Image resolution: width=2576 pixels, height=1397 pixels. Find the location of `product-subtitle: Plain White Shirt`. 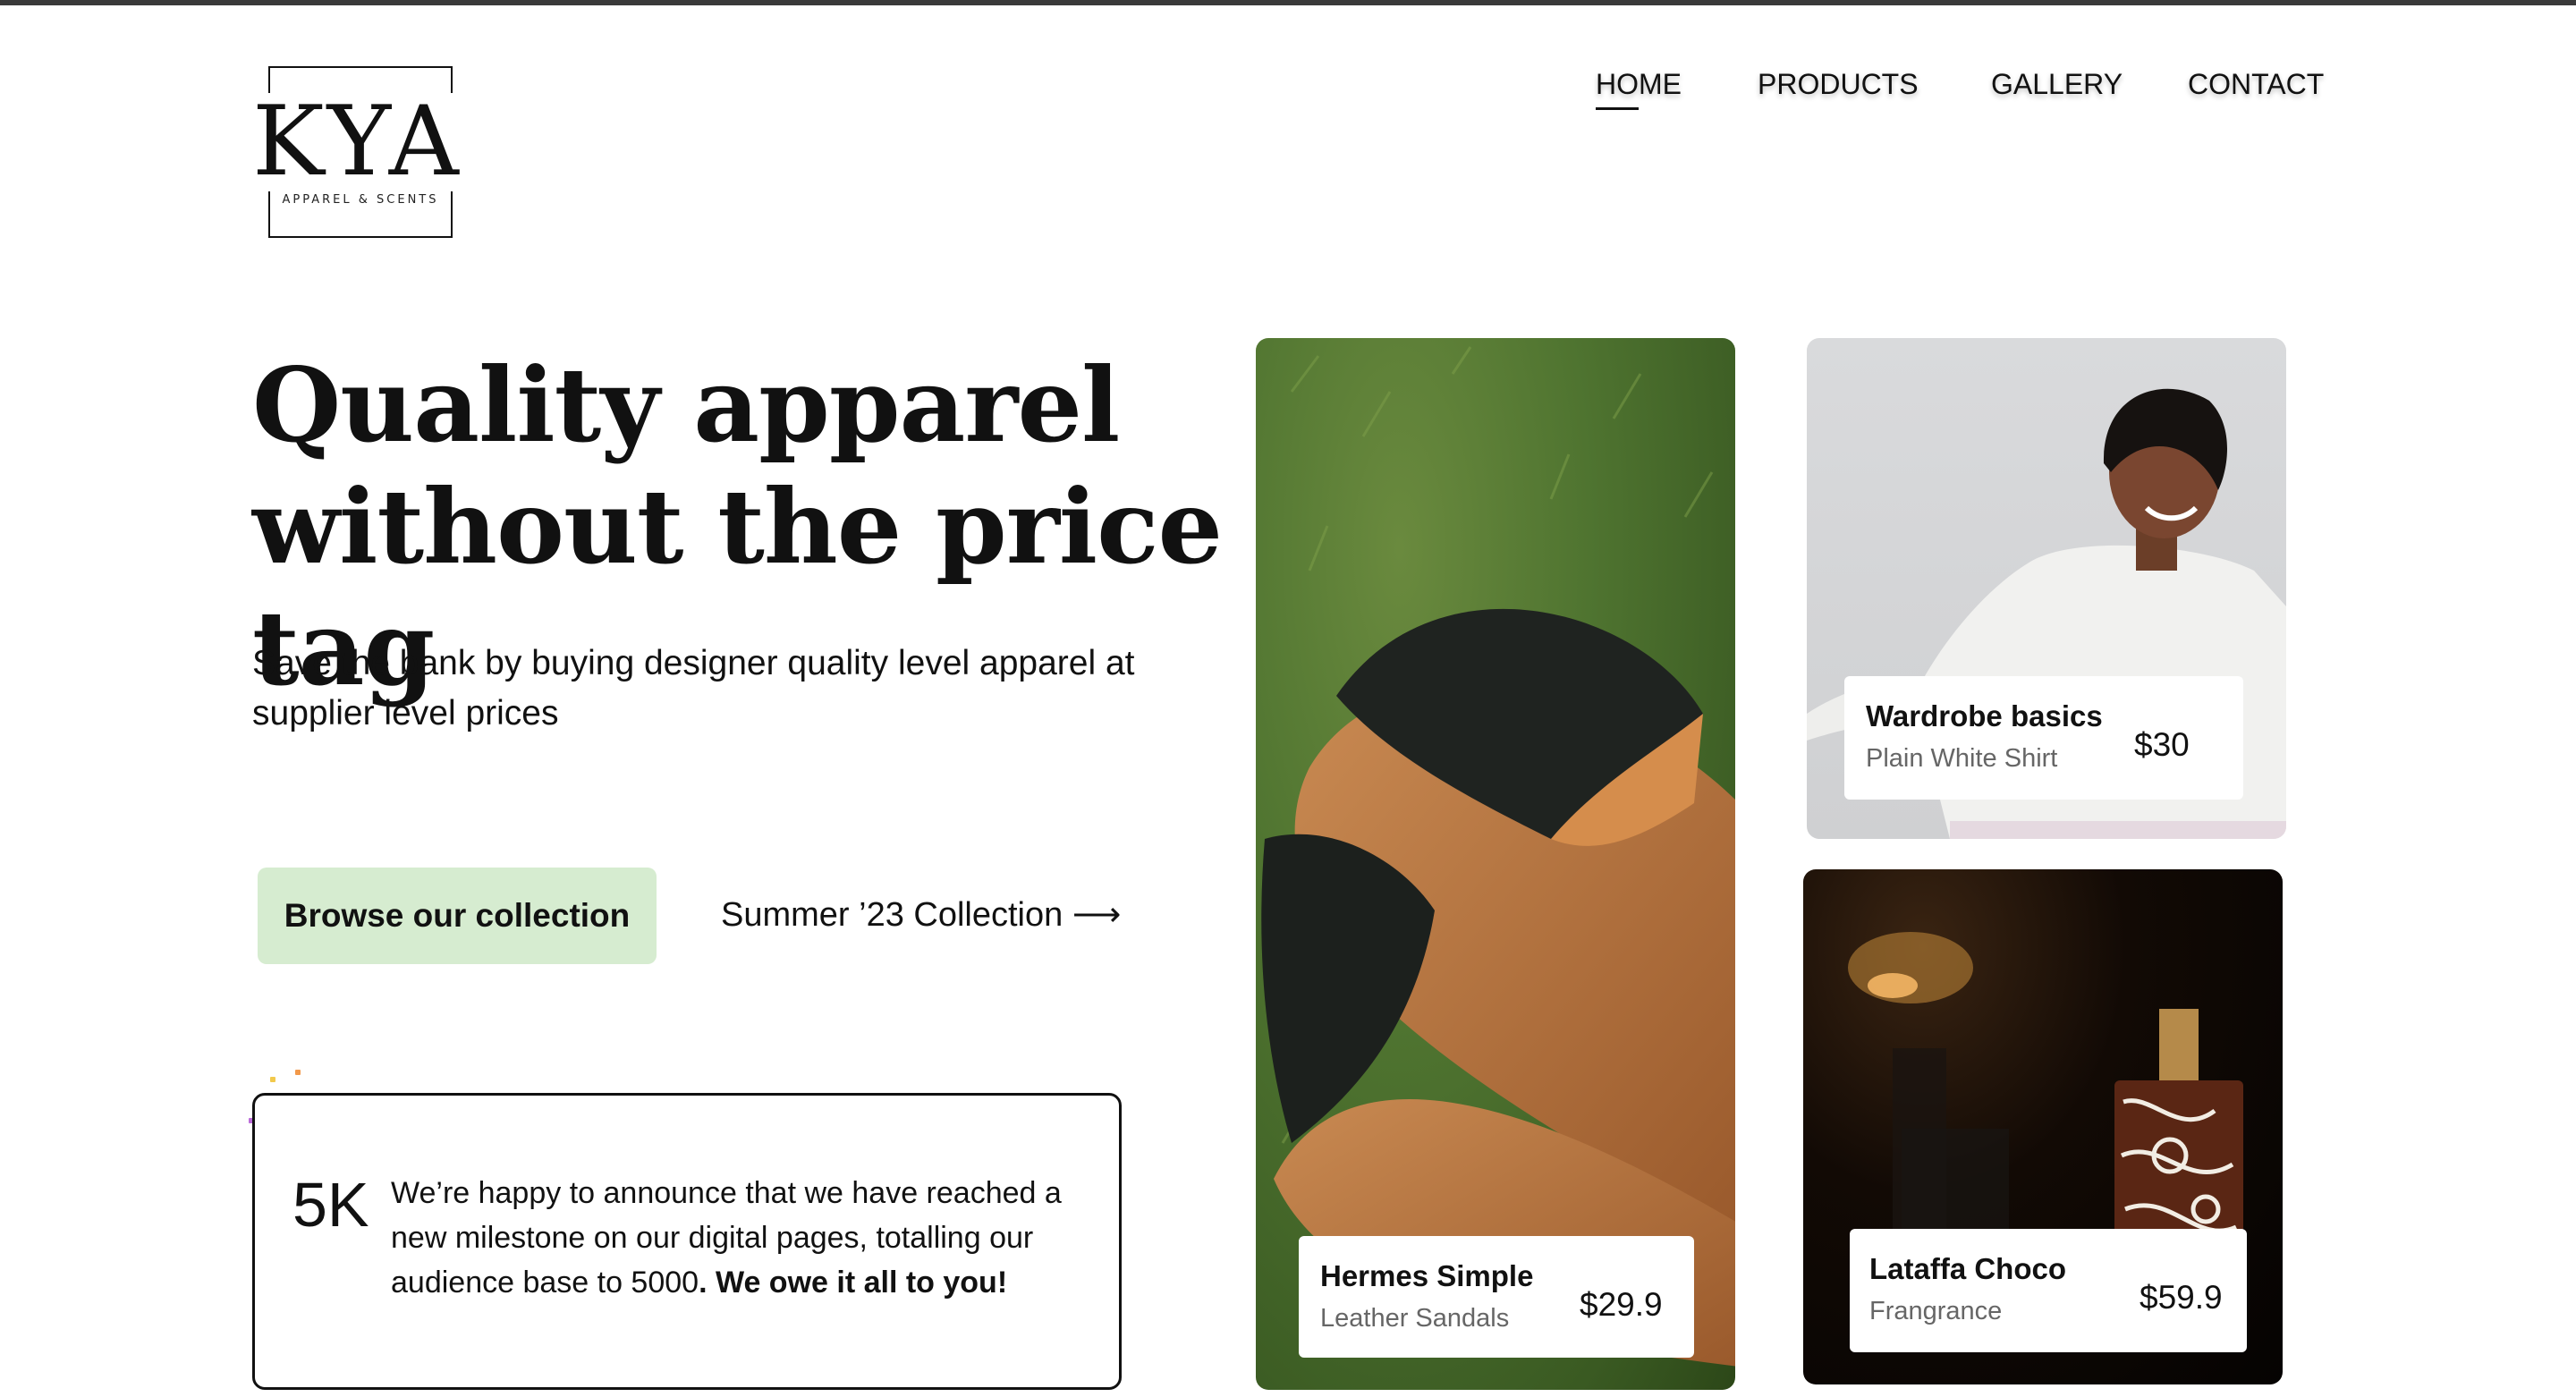

product-subtitle: Plain White Shirt is located at coordinates (1962, 758).